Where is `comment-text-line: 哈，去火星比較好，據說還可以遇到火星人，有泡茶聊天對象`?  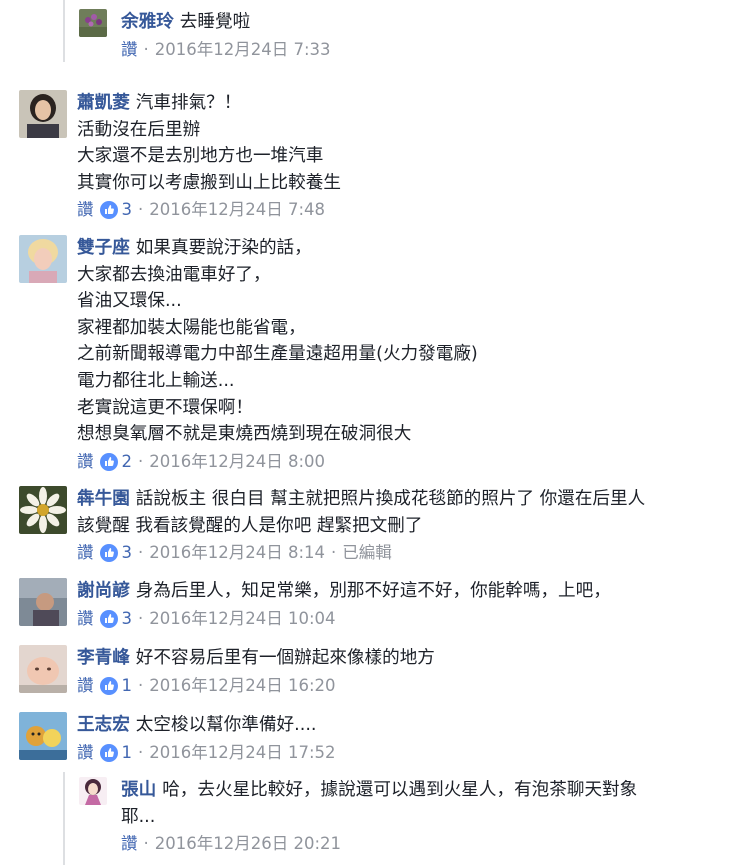
comment-text-line: 哈，去火星比較好，據說還可以遇到火星人，有泡茶聊天對象 is located at coordinates (400, 790).